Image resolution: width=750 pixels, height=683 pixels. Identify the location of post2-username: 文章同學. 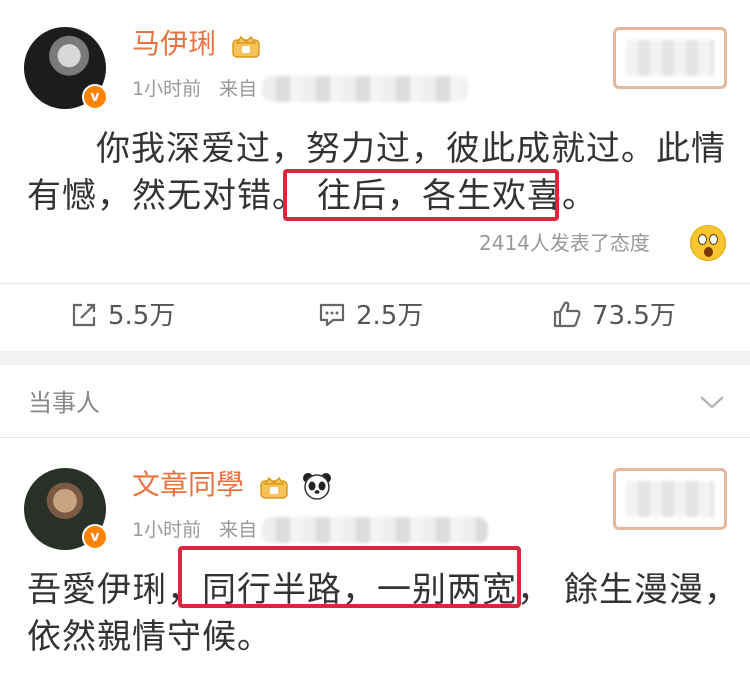
(232, 485).